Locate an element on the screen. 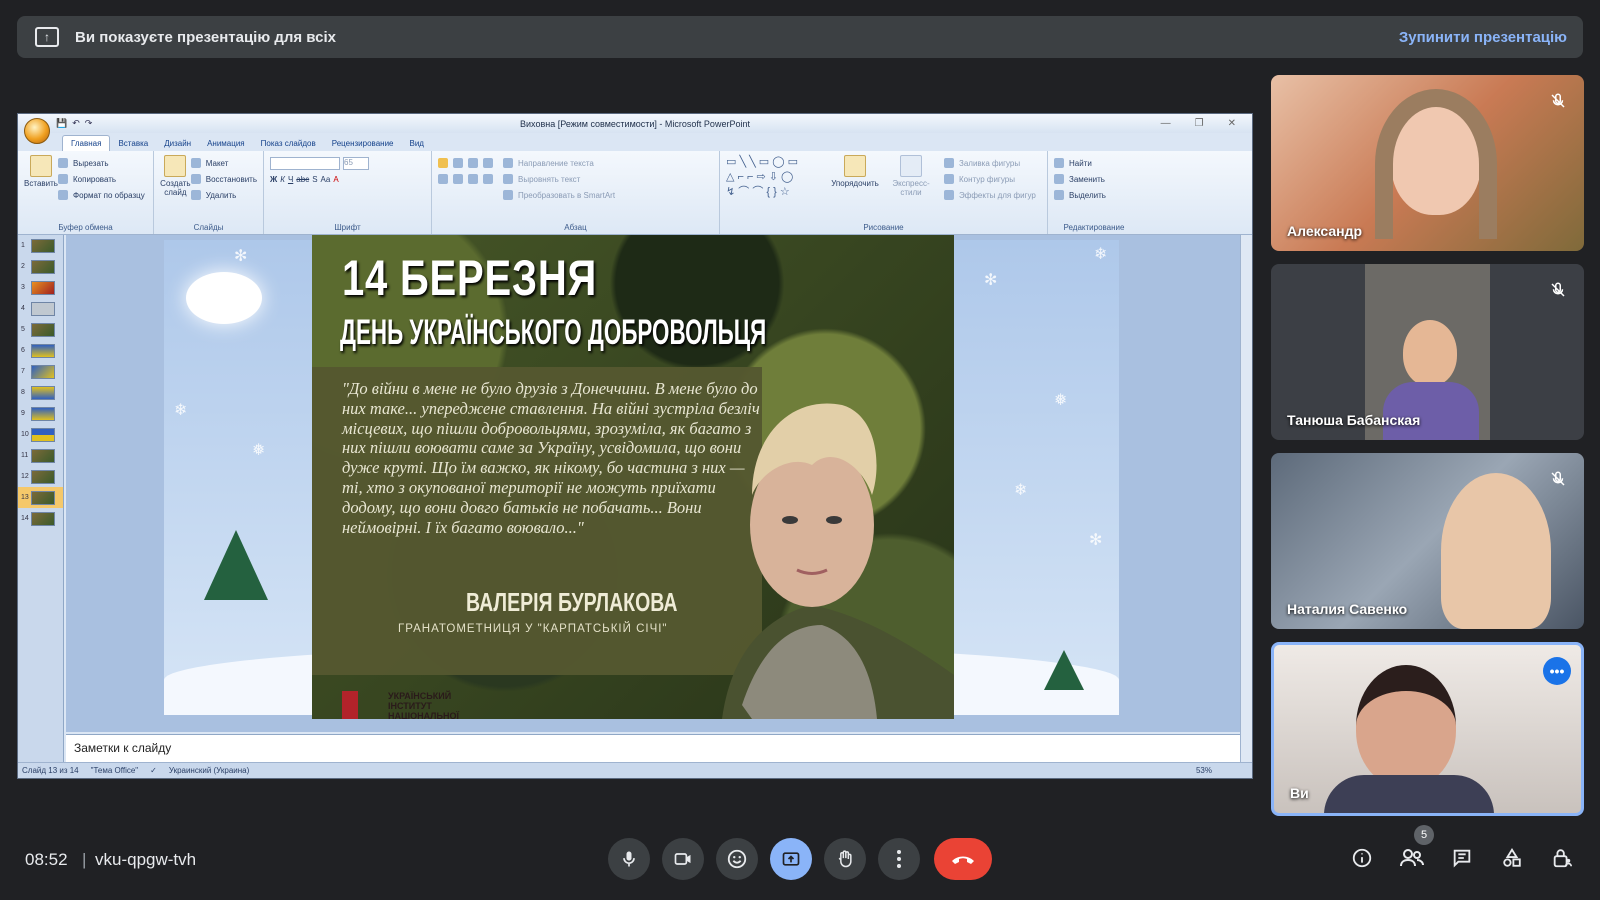 The height and width of the screenshot is (900, 1600). tab-insert: Вставка is located at coordinates (133, 143).